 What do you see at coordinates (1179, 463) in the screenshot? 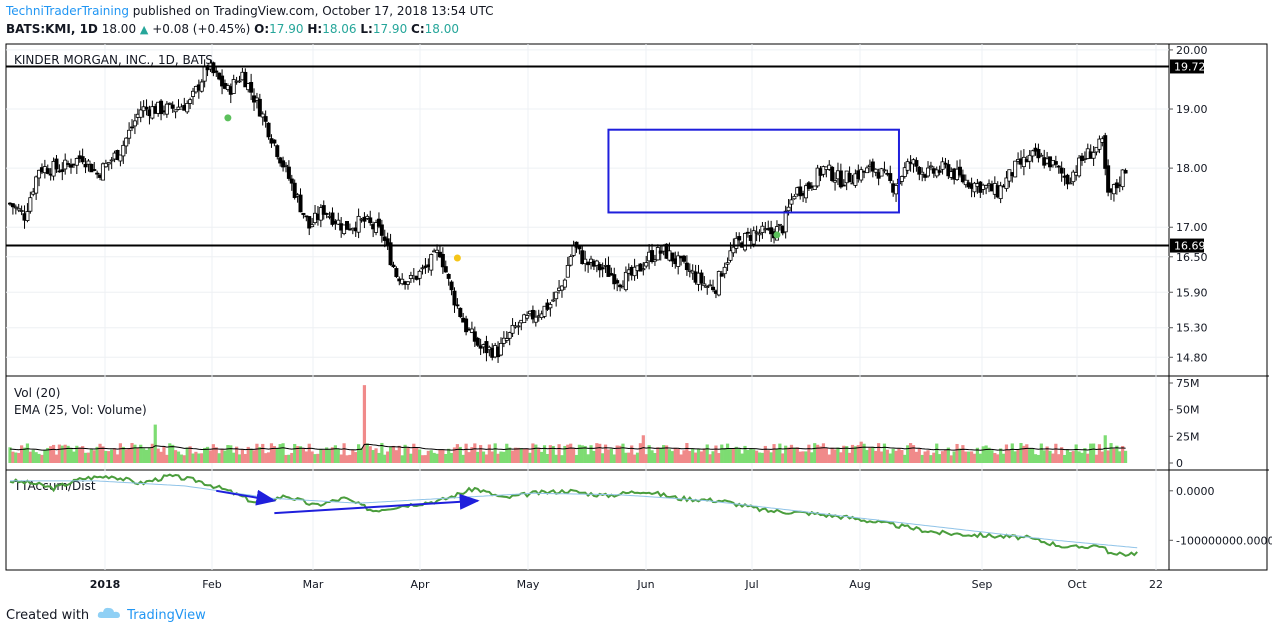
I see `volume-tick-label: 0` at bounding box center [1179, 463].